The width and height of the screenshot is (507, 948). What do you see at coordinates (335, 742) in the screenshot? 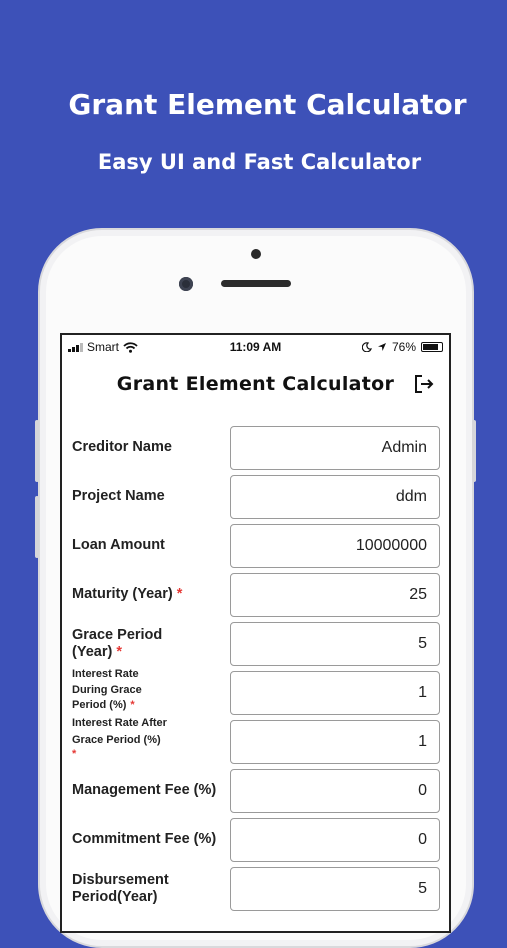
I see `interest-after-grace-field: 1` at bounding box center [335, 742].